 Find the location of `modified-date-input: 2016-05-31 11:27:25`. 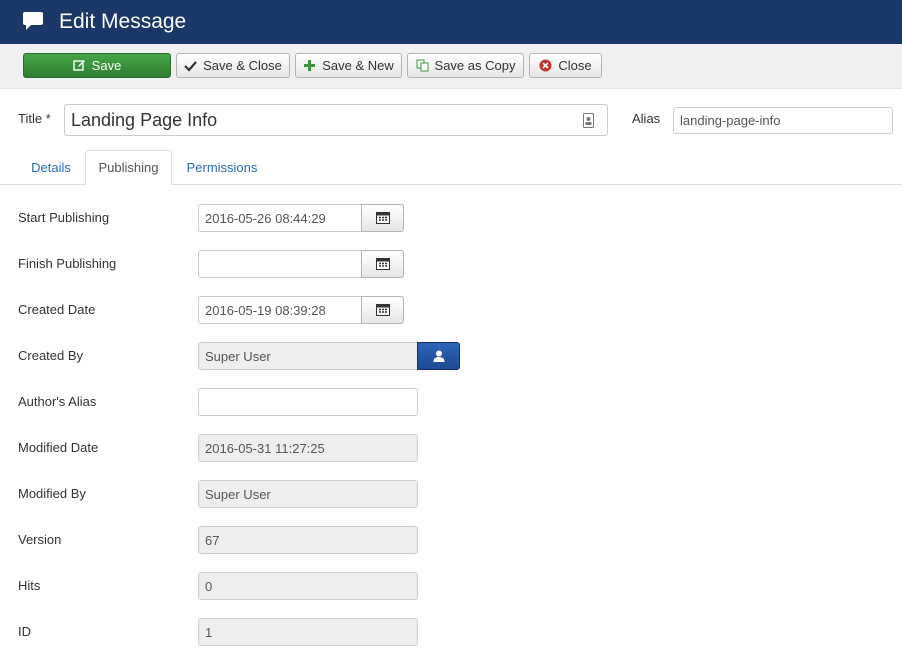

modified-date-input: 2016-05-31 11:27:25 is located at coordinates (308, 448).